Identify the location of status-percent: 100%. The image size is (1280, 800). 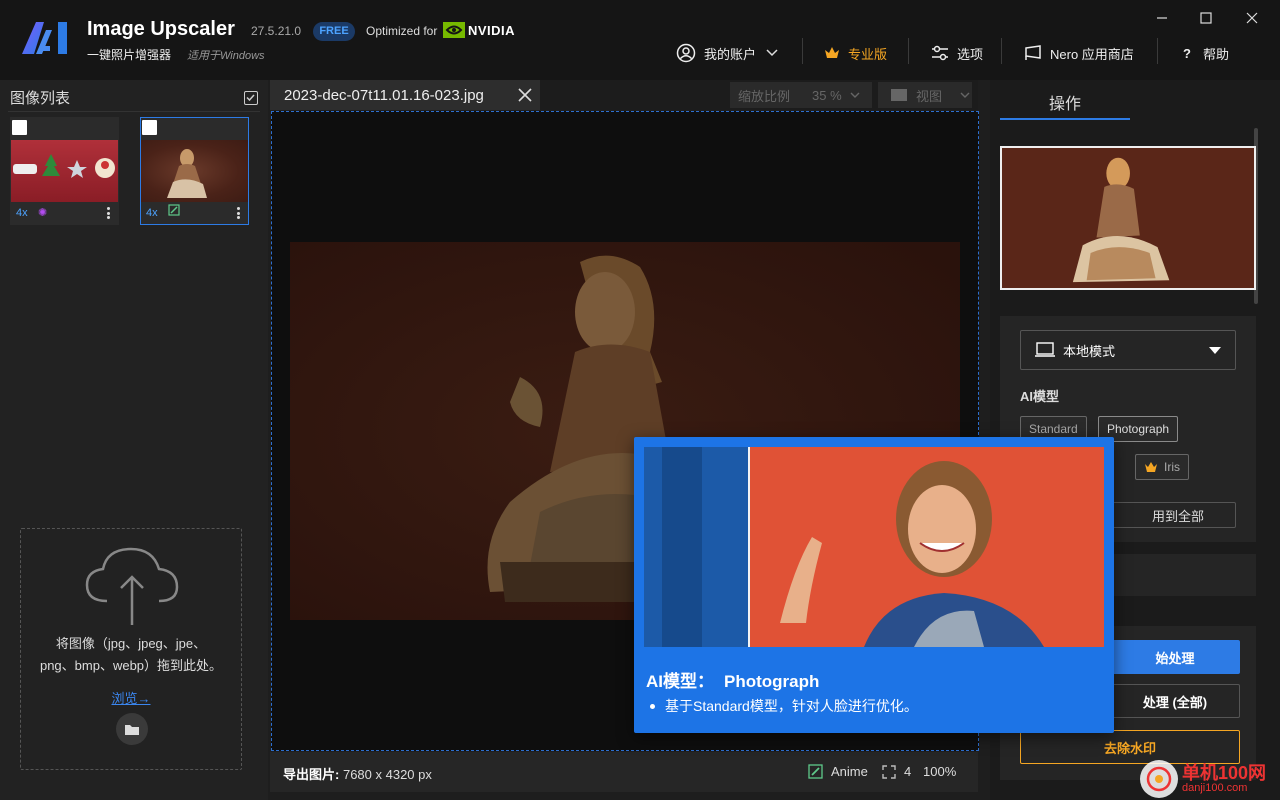
(940, 771).